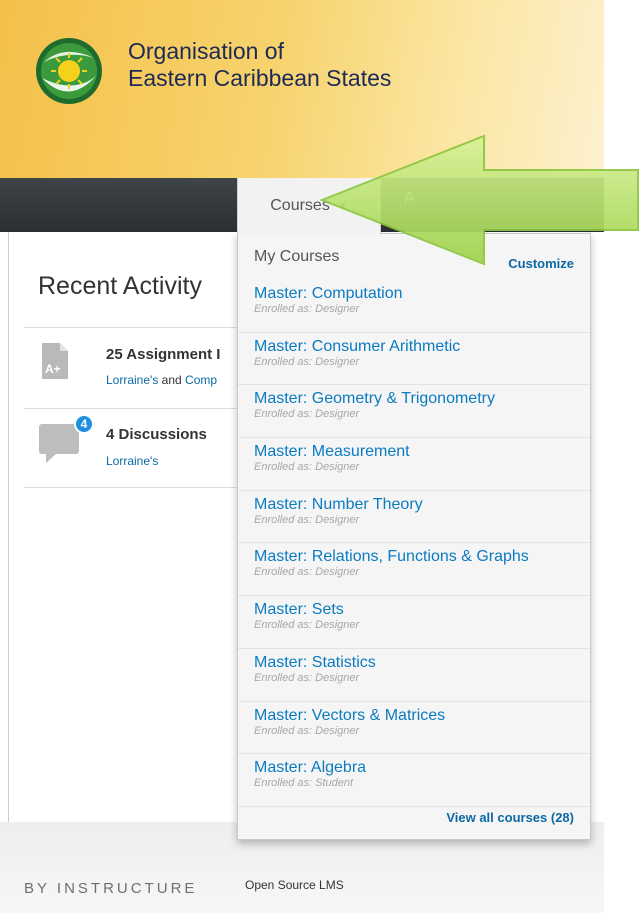 Image resolution: width=640 pixels, height=913 pixels. What do you see at coordinates (53, 369) in the screenshot?
I see `svg-text: A+` at bounding box center [53, 369].